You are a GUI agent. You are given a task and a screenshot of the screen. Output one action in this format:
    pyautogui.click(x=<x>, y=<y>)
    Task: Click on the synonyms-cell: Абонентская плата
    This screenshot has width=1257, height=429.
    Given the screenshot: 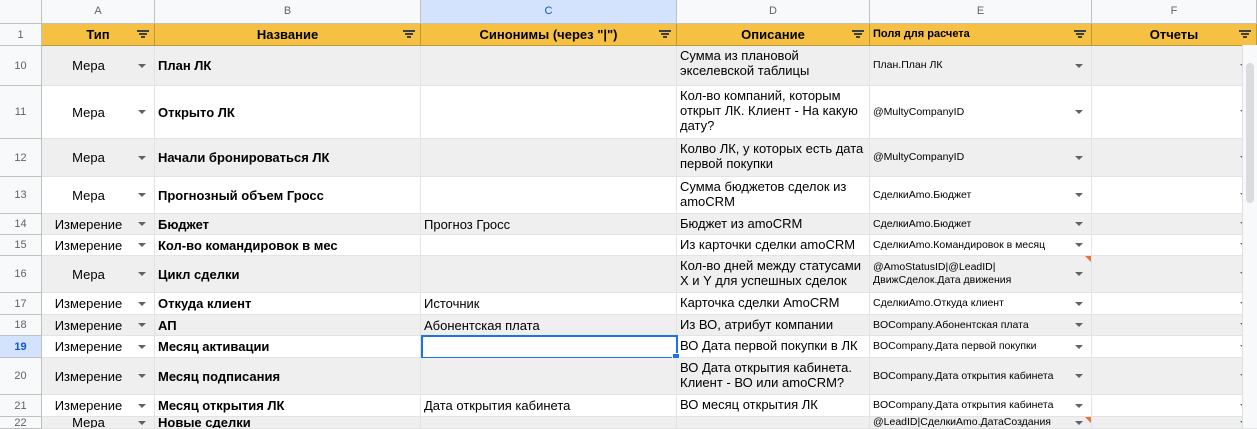 What is the action you would take?
    pyautogui.click(x=549, y=325)
    